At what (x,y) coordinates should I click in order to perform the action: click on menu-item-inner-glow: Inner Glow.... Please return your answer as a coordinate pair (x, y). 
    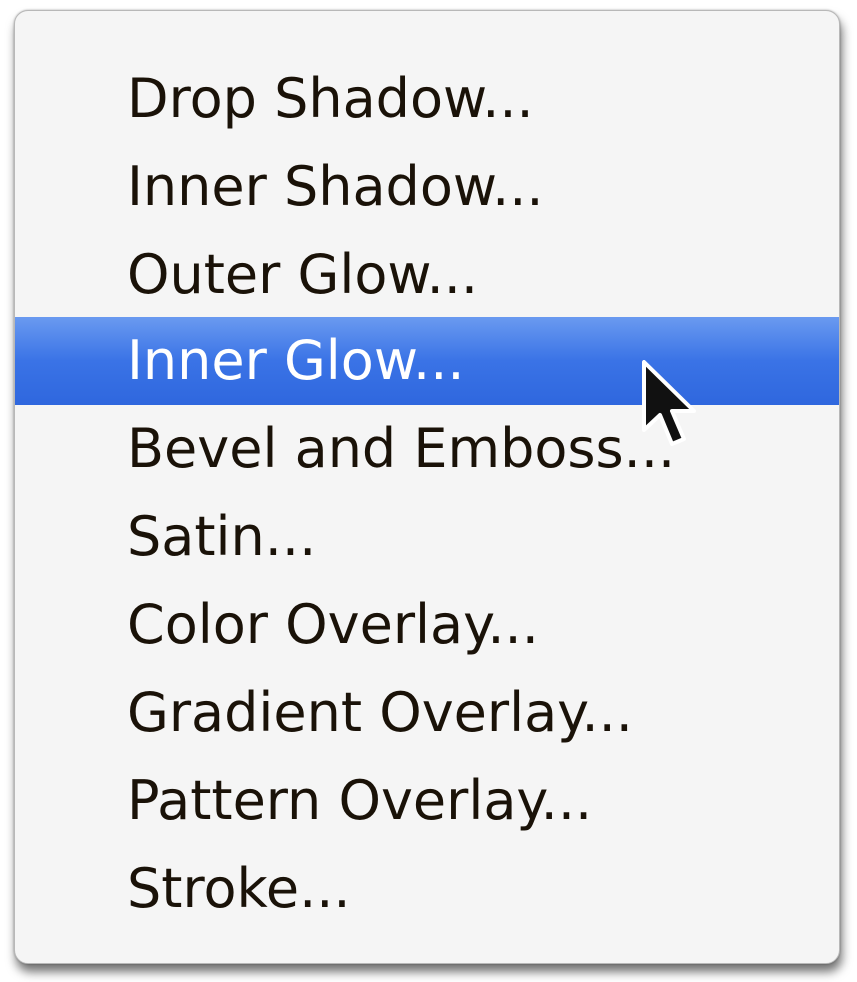
    Looking at the image, I should click on (427, 361).